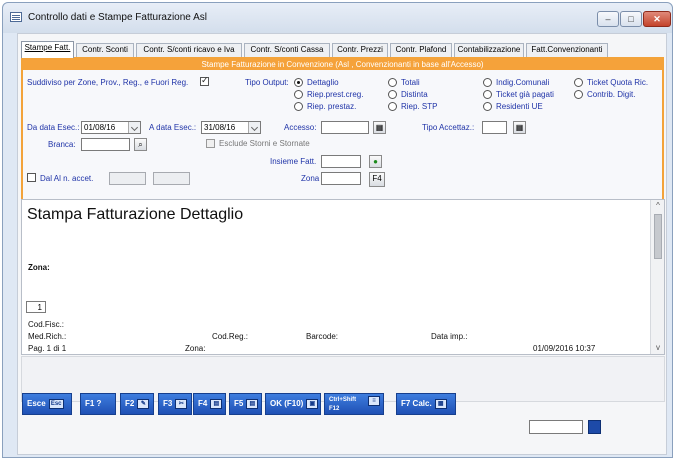  I want to click on f1-help-button: F1 ?, so click(98, 404).